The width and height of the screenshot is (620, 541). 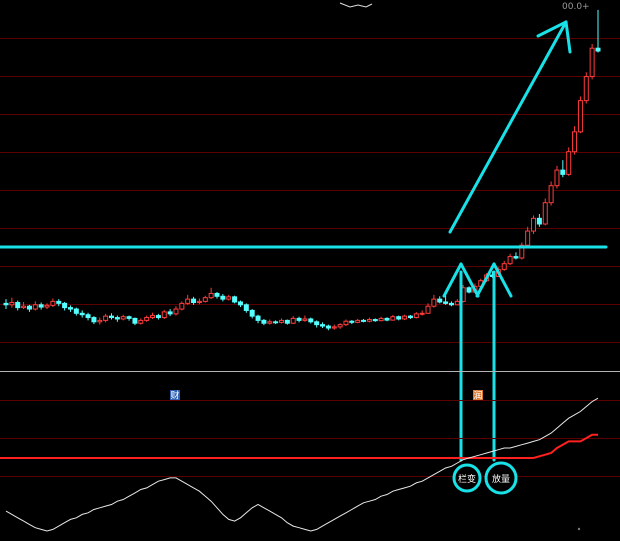 I want to click on corner-dot, so click(x=579, y=529).